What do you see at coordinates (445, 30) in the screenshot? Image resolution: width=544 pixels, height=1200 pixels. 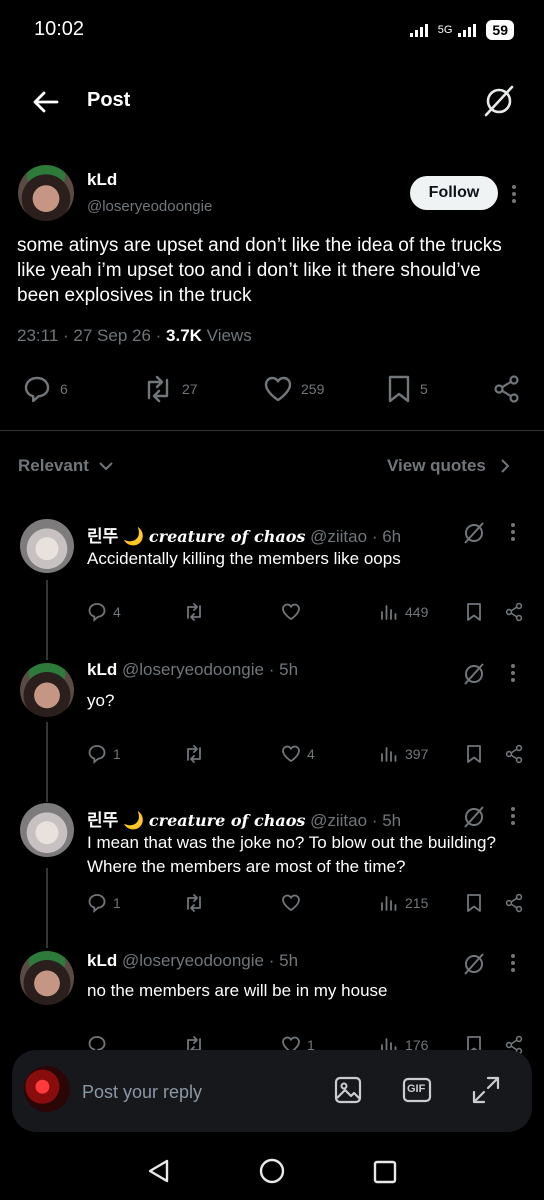 I see `network-label: 5G` at bounding box center [445, 30].